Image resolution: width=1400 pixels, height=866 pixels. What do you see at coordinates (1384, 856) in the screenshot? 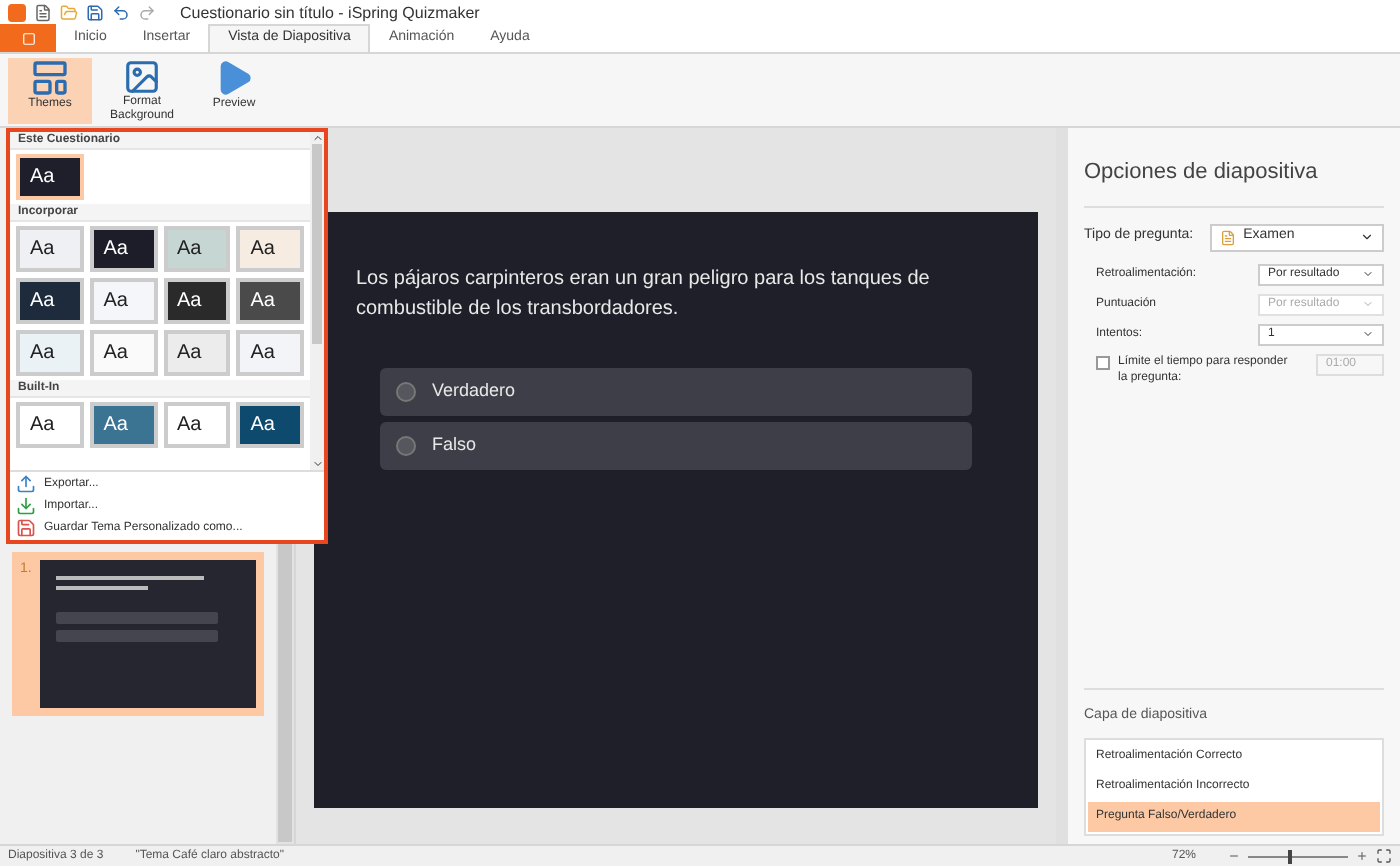
I see `fit-icon` at bounding box center [1384, 856].